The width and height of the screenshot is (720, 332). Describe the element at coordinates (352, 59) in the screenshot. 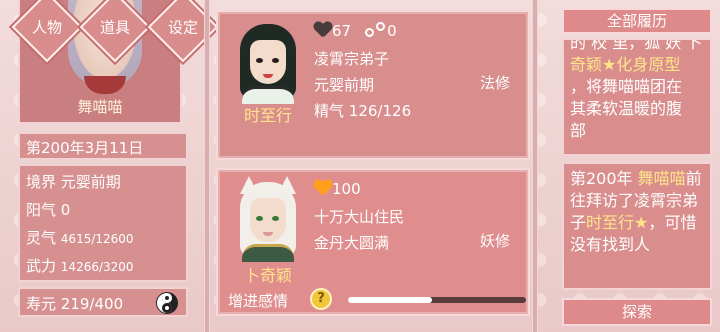

I see `character-sect: 凌霄宗弟子` at that location.